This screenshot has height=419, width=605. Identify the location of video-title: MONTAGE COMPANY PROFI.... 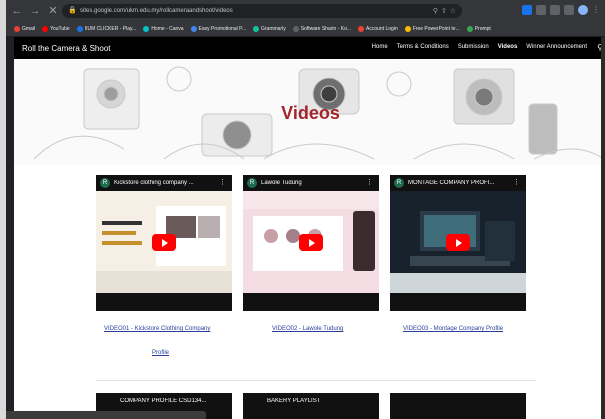
(458, 183).